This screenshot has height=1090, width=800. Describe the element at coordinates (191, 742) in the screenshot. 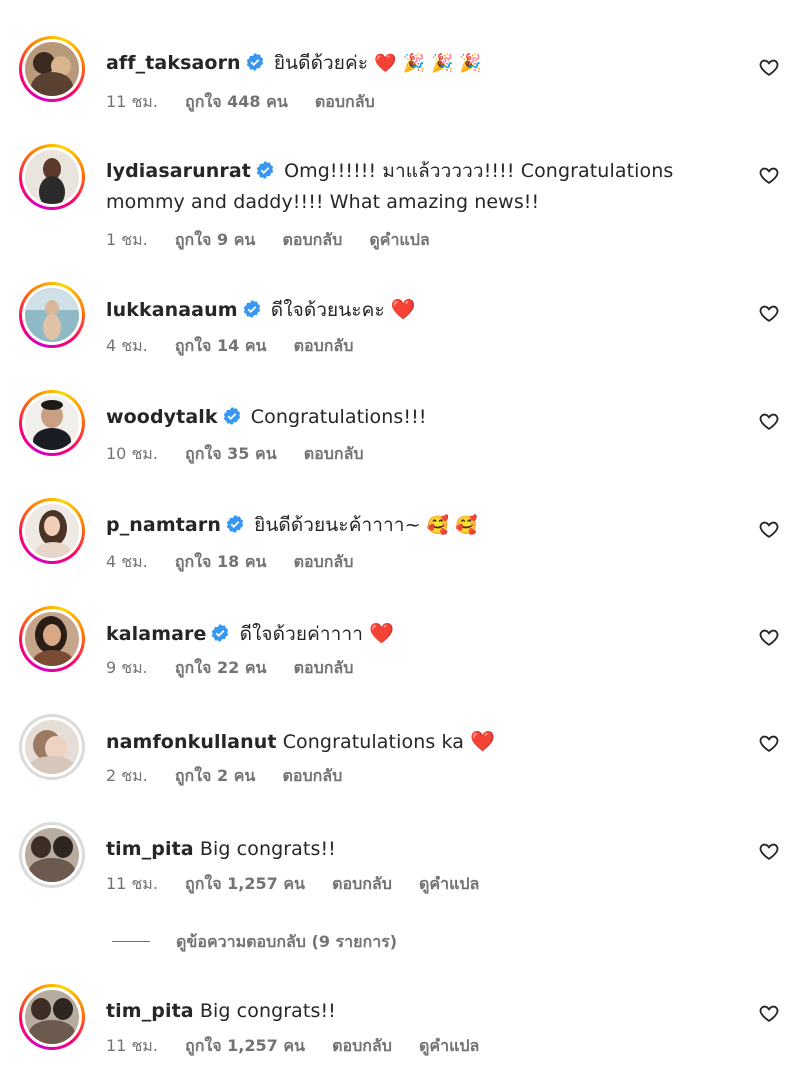

I see `username: namfonkullanut` at that location.